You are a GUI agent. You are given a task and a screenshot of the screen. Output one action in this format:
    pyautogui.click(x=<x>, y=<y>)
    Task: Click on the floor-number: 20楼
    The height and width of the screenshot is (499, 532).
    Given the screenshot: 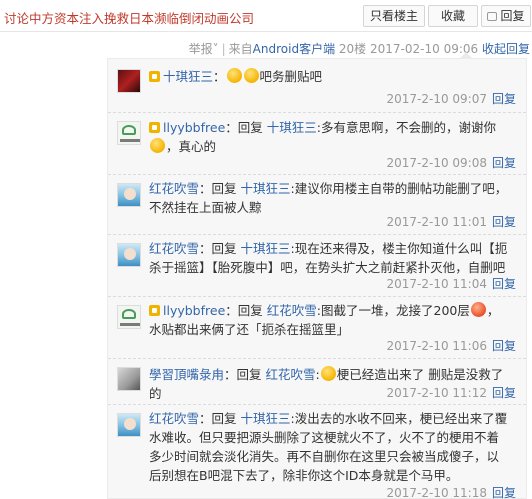 What is the action you would take?
    pyautogui.click(x=352, y=49)
    